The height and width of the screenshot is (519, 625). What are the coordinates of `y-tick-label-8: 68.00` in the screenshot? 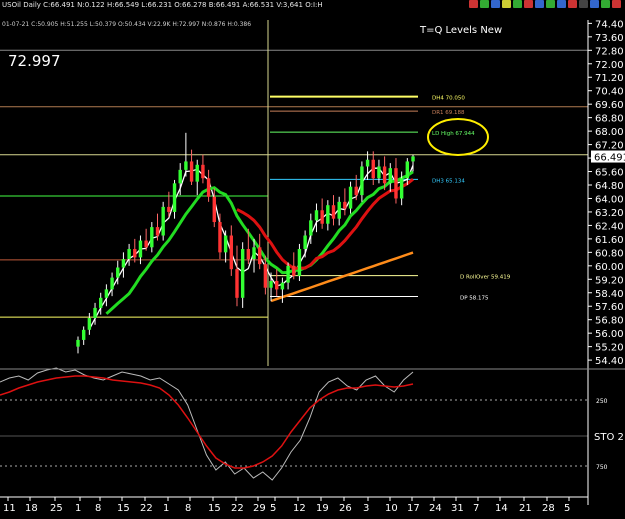 It's located at (609, 132).